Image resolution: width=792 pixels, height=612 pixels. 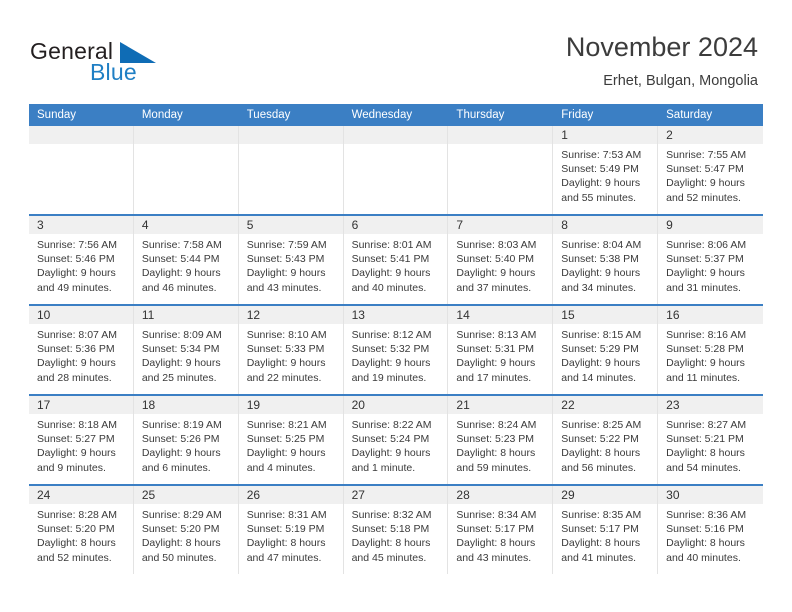 What do you see at coordinates (703, 467) in the screenshot?
I see `daylight-text-line2: and 54 minutes.` at bounding box center [703, 467].